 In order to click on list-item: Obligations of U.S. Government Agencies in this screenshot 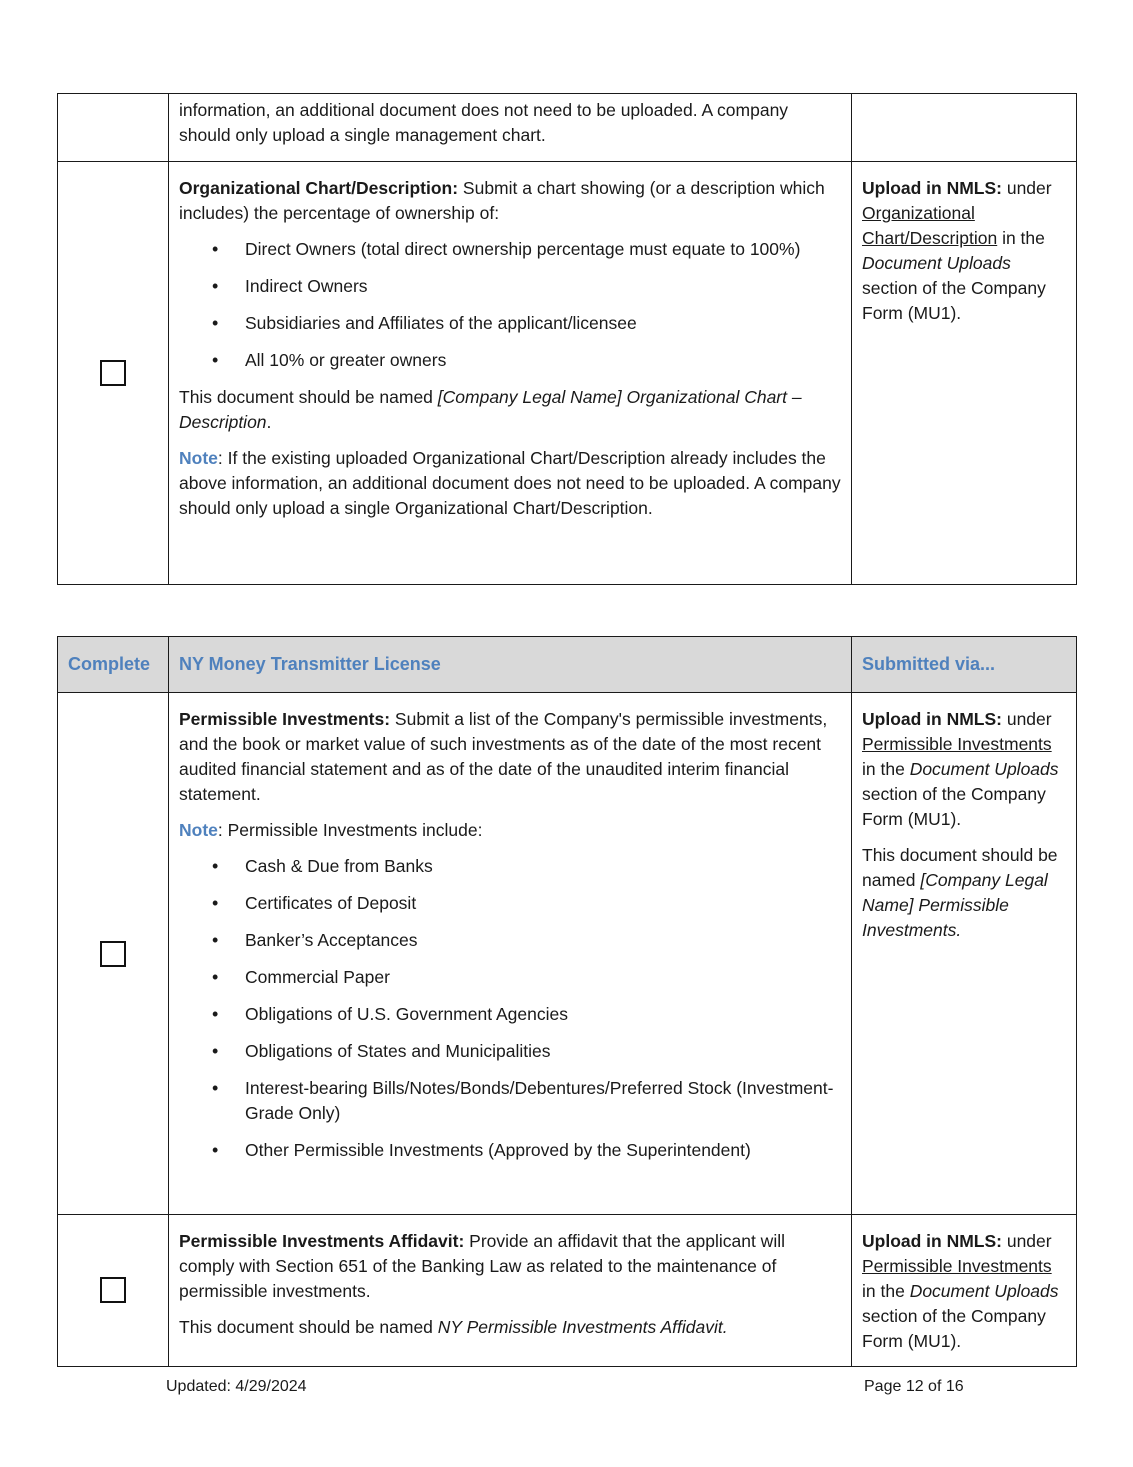, I will do `click(526, 1014)`.